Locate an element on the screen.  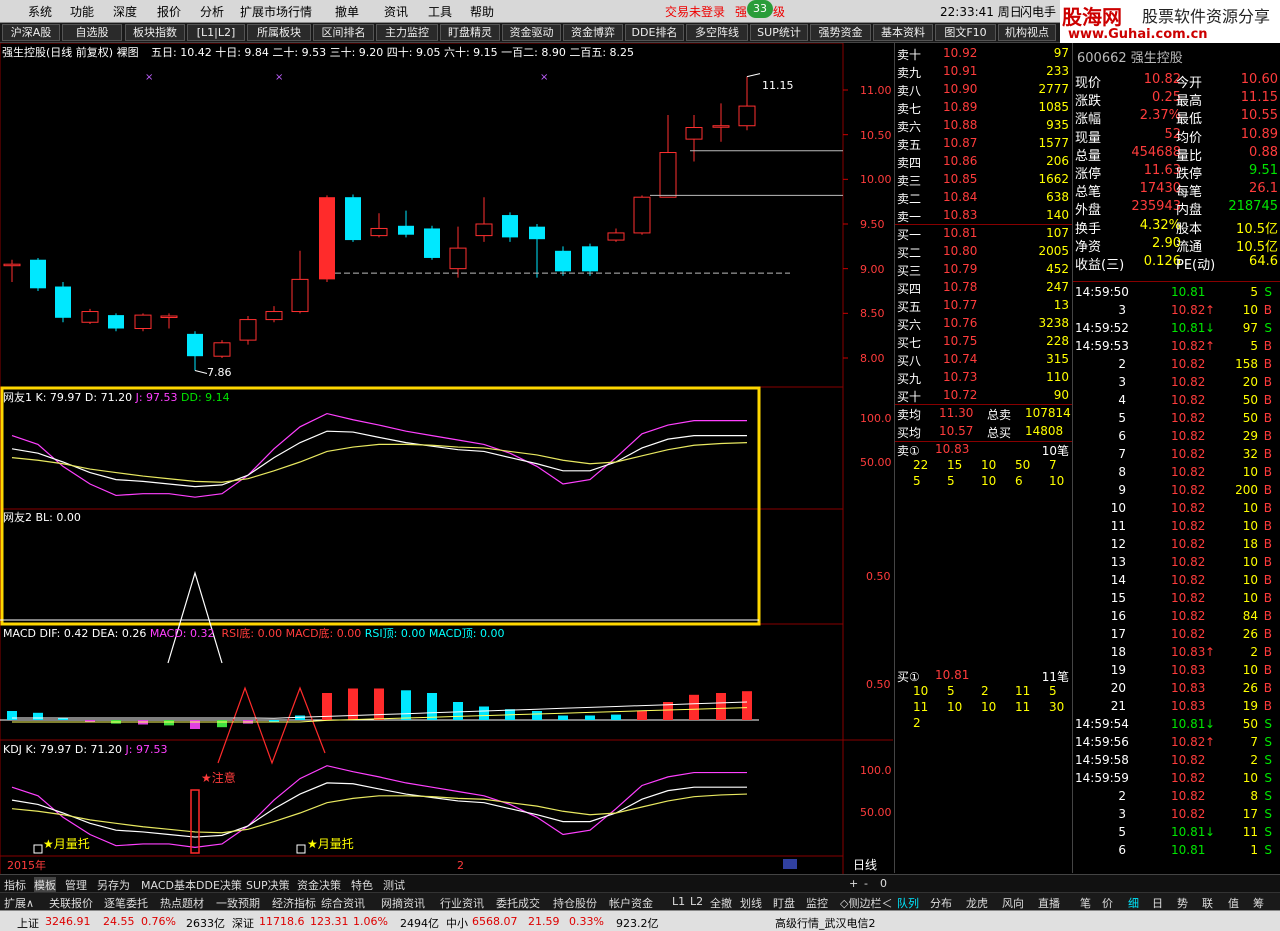
tick-cell-1: 10.82 is located at coordinates (1188, 346).